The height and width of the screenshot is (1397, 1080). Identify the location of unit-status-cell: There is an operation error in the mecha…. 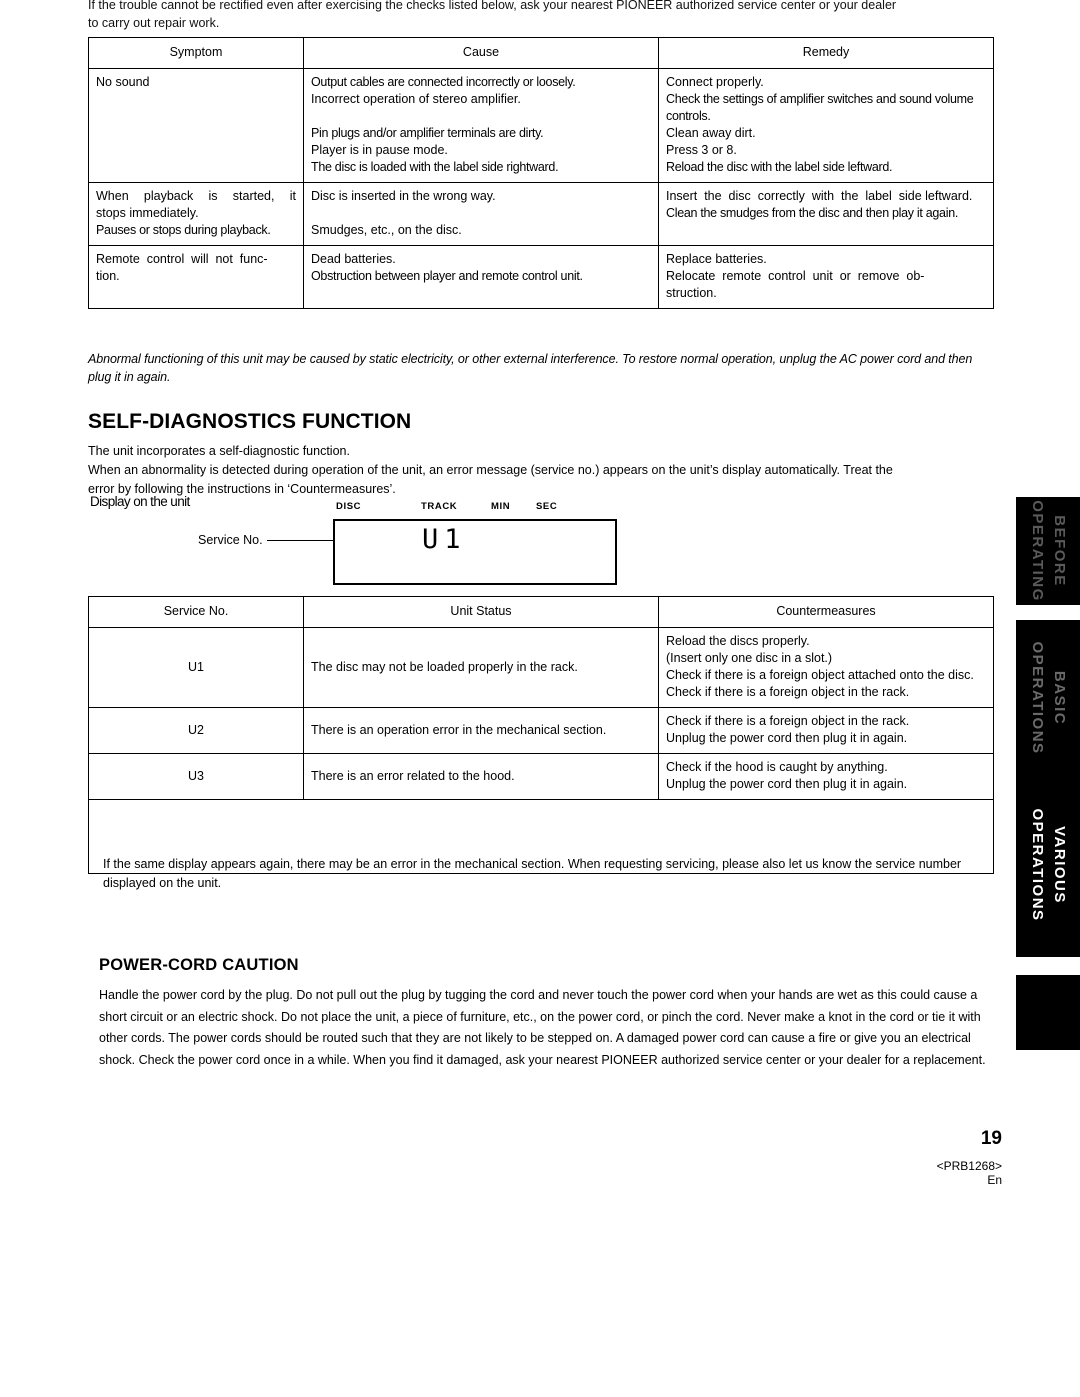
(481, 730).